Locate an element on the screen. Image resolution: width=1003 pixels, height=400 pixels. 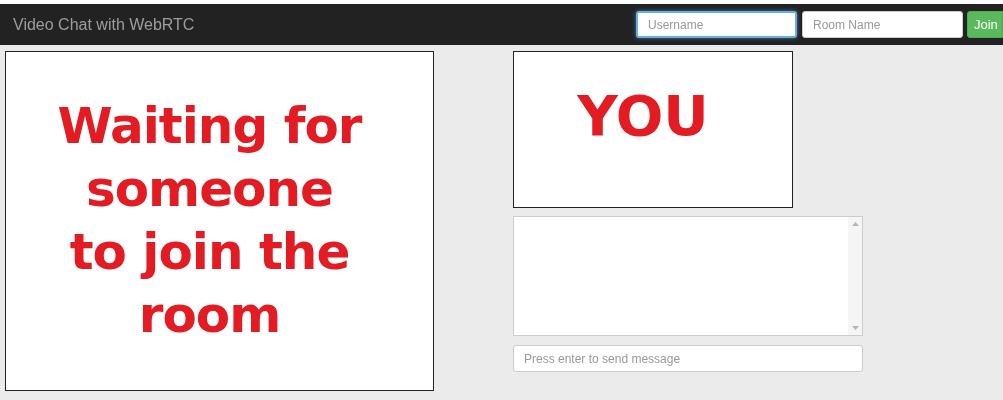
chat-log is located at coordinates (688, 276).